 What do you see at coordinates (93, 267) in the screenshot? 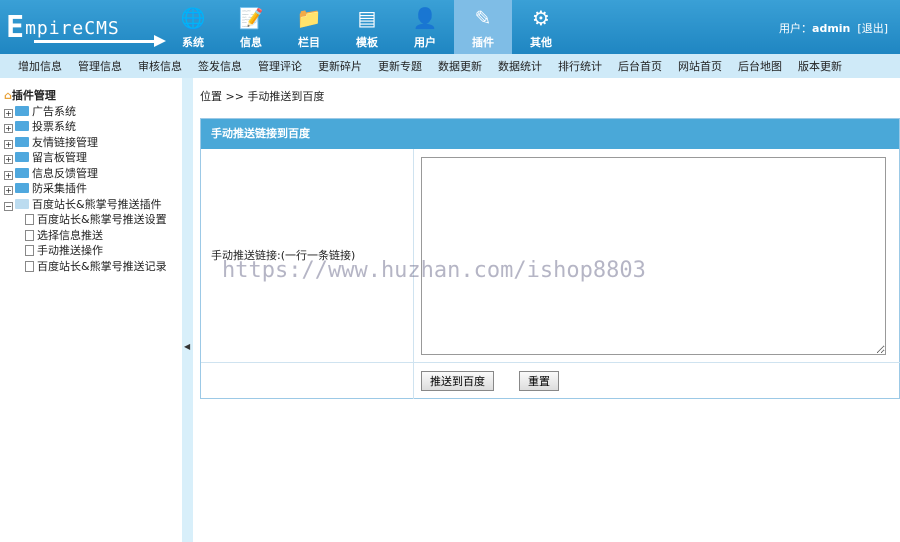
I see `tree-leaf: 百度站长&熊掌号推送记录` at bounding box center [93, 267].